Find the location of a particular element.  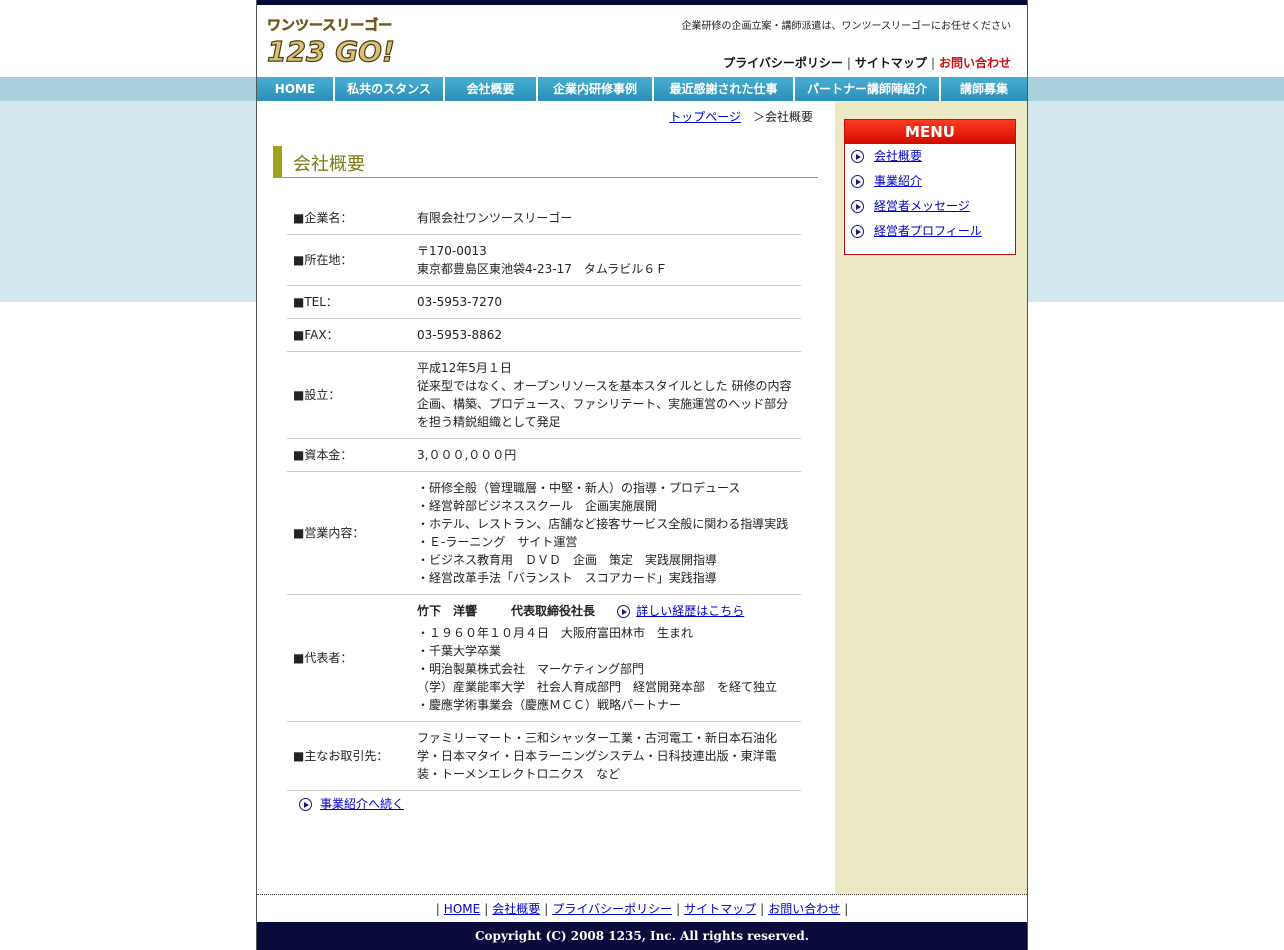

sidebar-item-profile: 経営者プロフィール is located at coordinates (930, 231).